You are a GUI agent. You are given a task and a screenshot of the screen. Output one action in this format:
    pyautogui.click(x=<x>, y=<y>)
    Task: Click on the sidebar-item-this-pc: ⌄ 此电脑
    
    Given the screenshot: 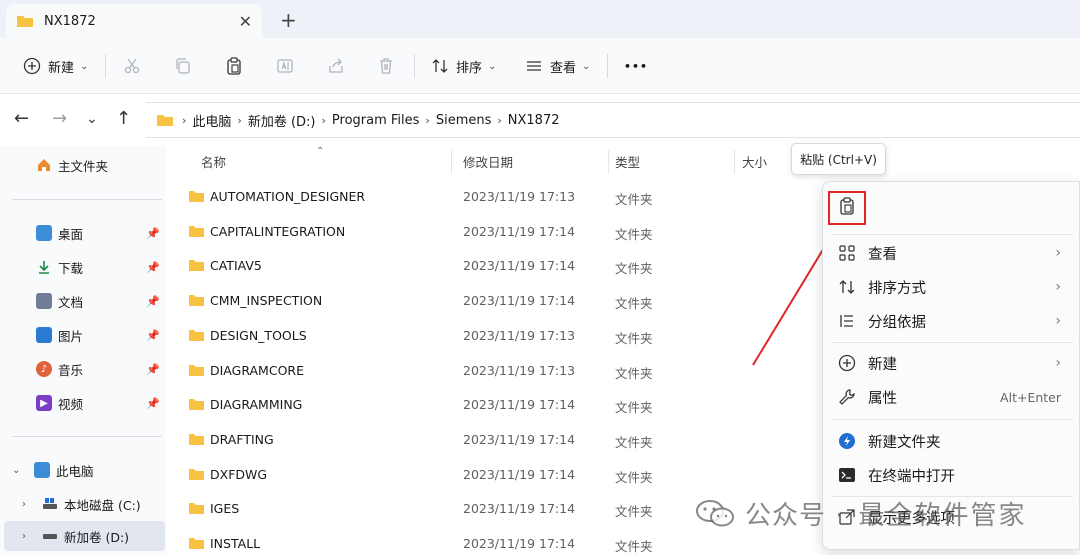 What is the action you would take?
    pyautogui.click(x=83, y=470)
    